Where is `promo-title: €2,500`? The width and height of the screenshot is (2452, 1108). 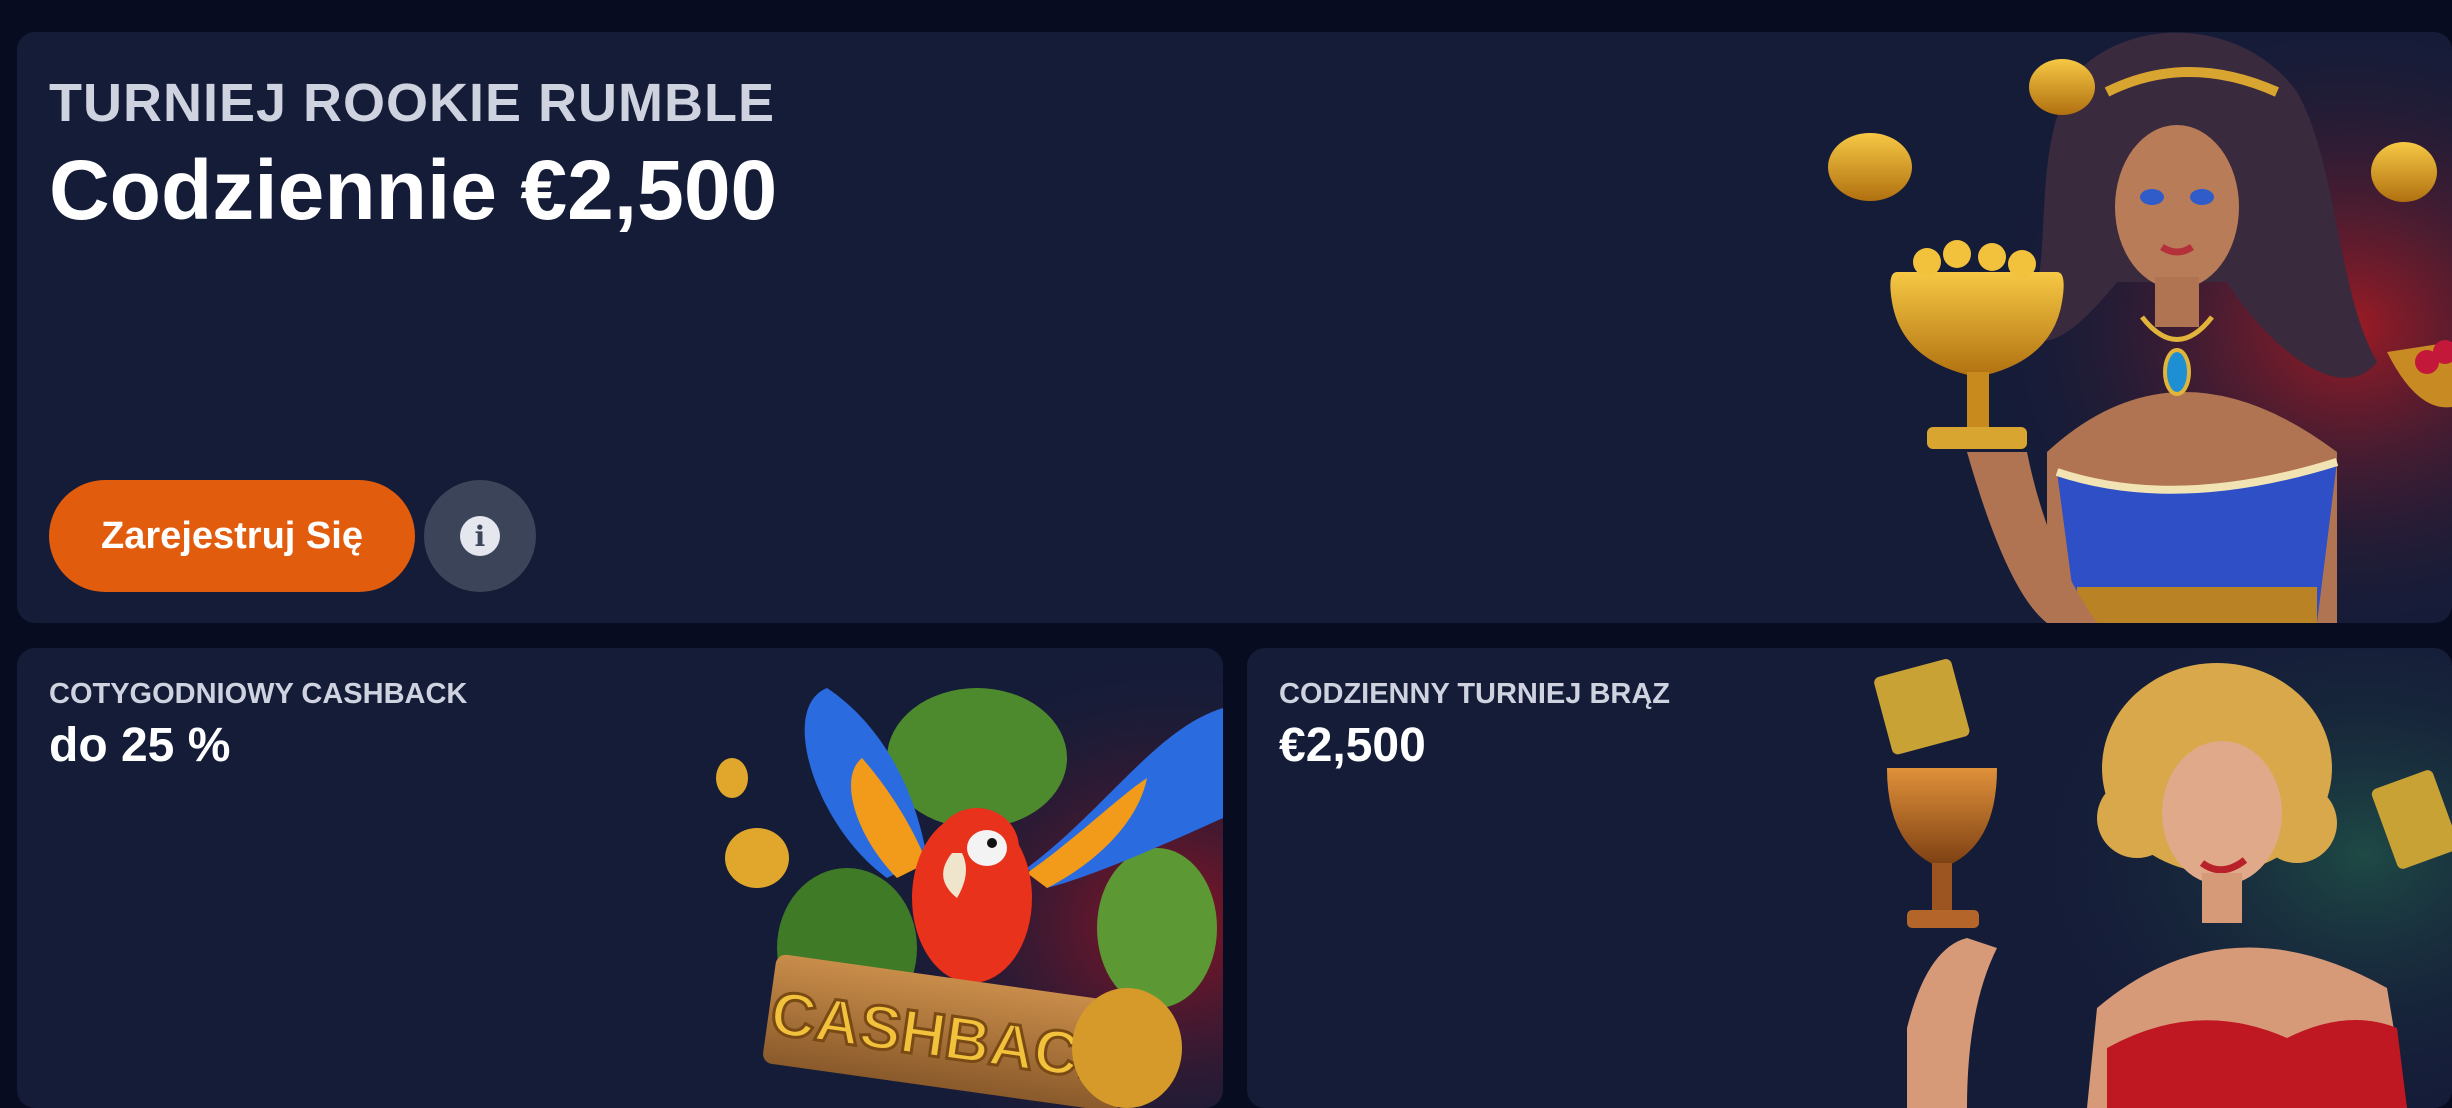 promo-title: €2,500 is located at coordinates (1352, 745).